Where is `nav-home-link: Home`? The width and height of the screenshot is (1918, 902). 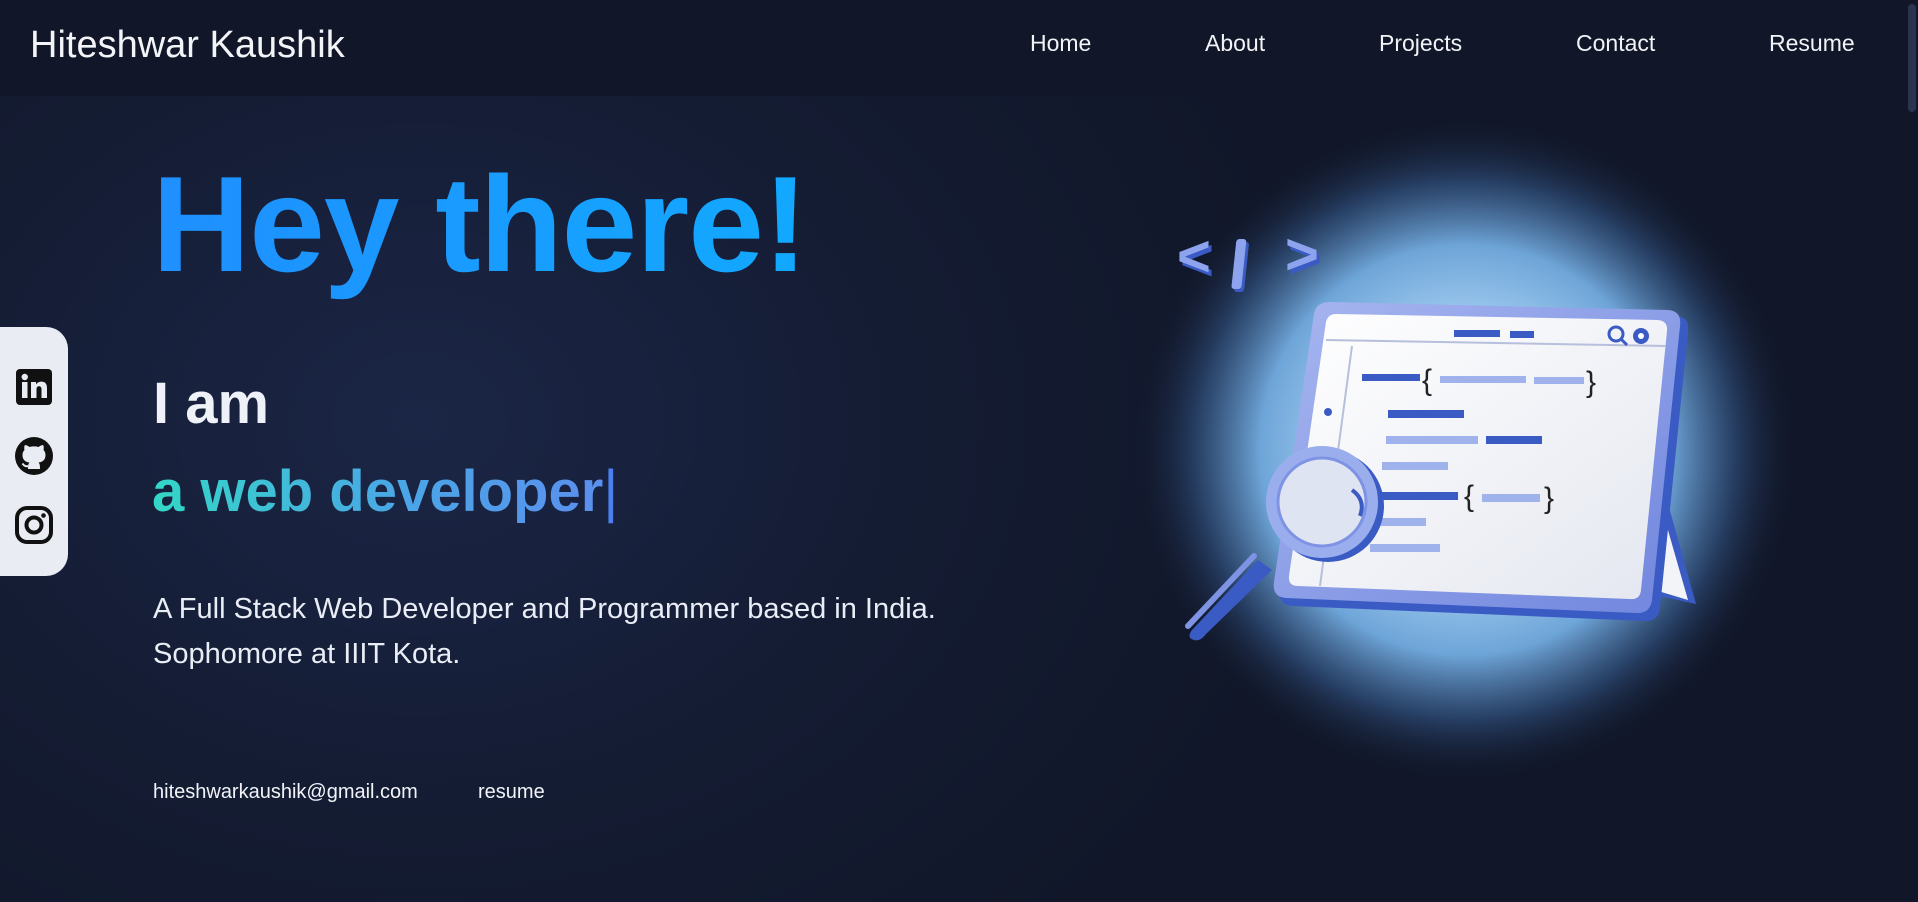 nav-home-link: Home is located at coordinates (1060, 43).